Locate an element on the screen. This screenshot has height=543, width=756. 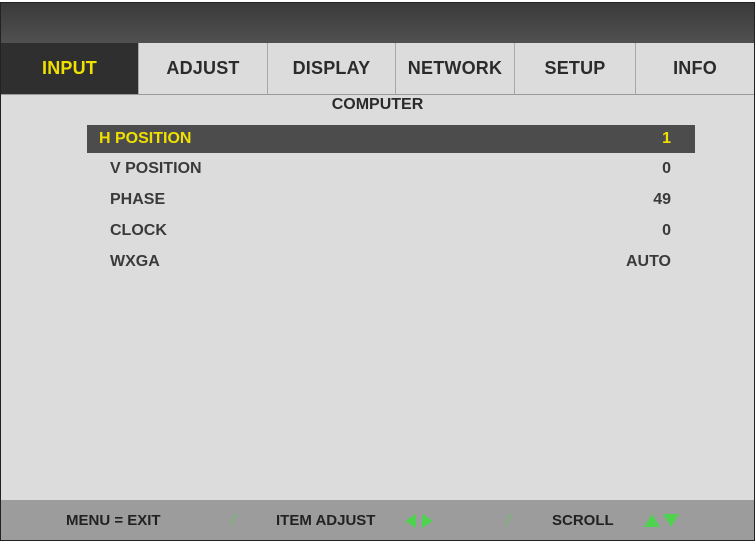
tab-bar: INPUT ADJUST DISPLAY NETWORK SETUP INFO is located at coordinates (377, 69).